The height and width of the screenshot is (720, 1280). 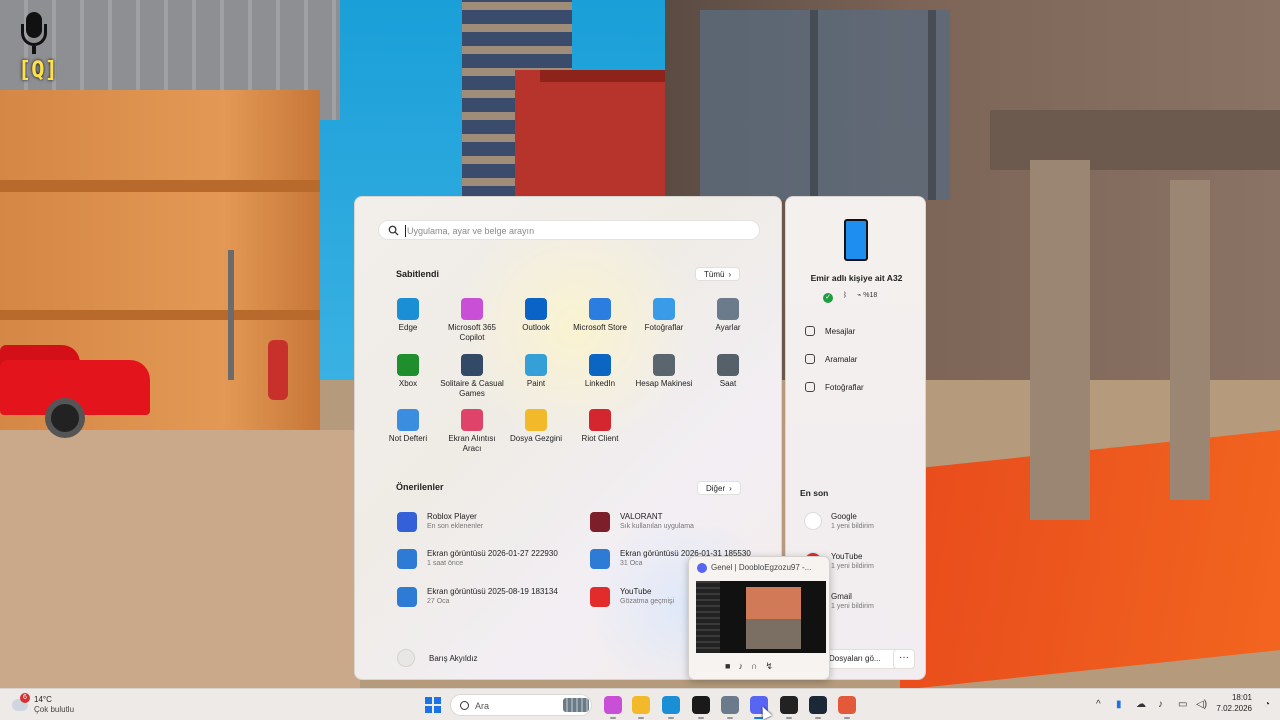 I want to click on recommended-item: Roblox Player En son eklenenler, so click(x=487, y=524).